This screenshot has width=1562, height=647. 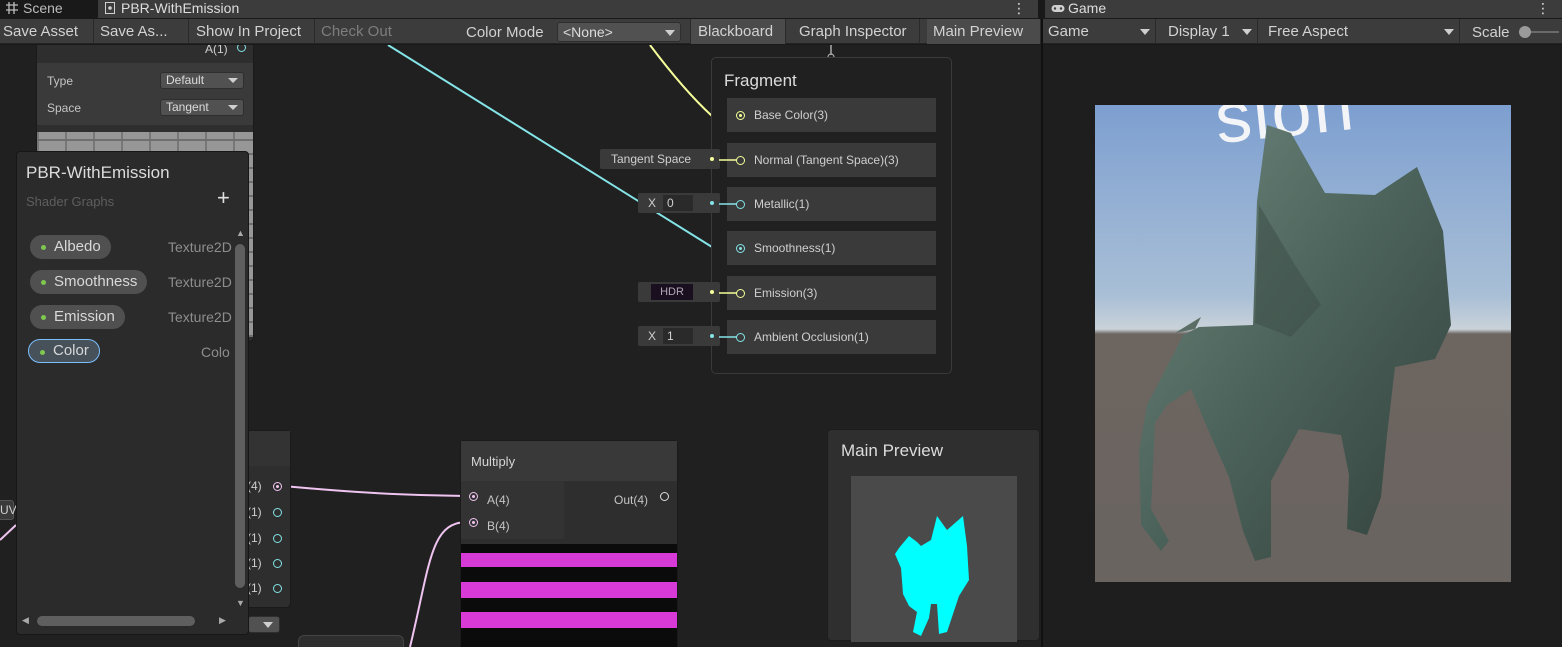 What do you see at coordinates (550, 146) in the screenshot?
I see `edge-smoothness` at bounding box center [550, 146].